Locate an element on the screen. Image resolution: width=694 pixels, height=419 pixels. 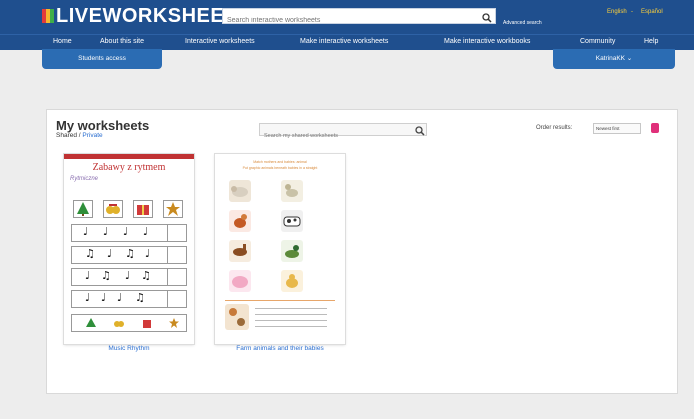
rhythm-row: ♩ ♩ ♩ ♫ is located at coordinates (129, 299).